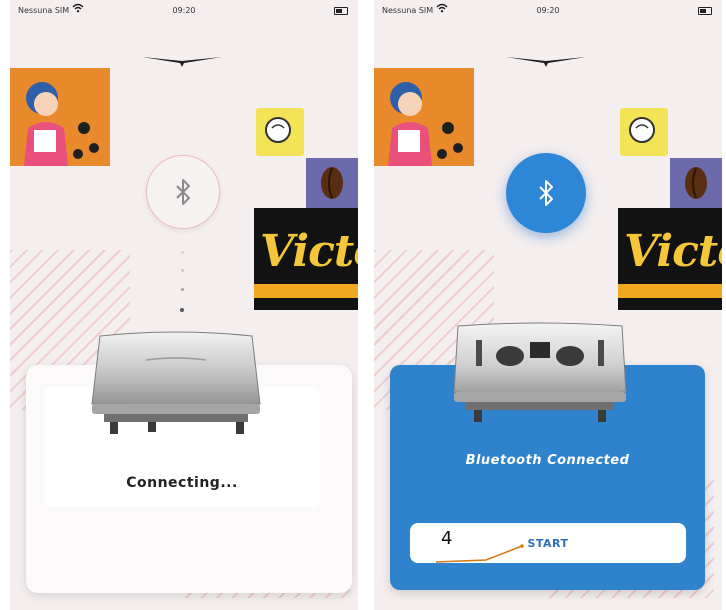 This screenshot has height=610, width=726. What do you see at coordinates (479, 553) in the screenshot?
I see `annotation-pointer-line` at bounding box center [479, 553].